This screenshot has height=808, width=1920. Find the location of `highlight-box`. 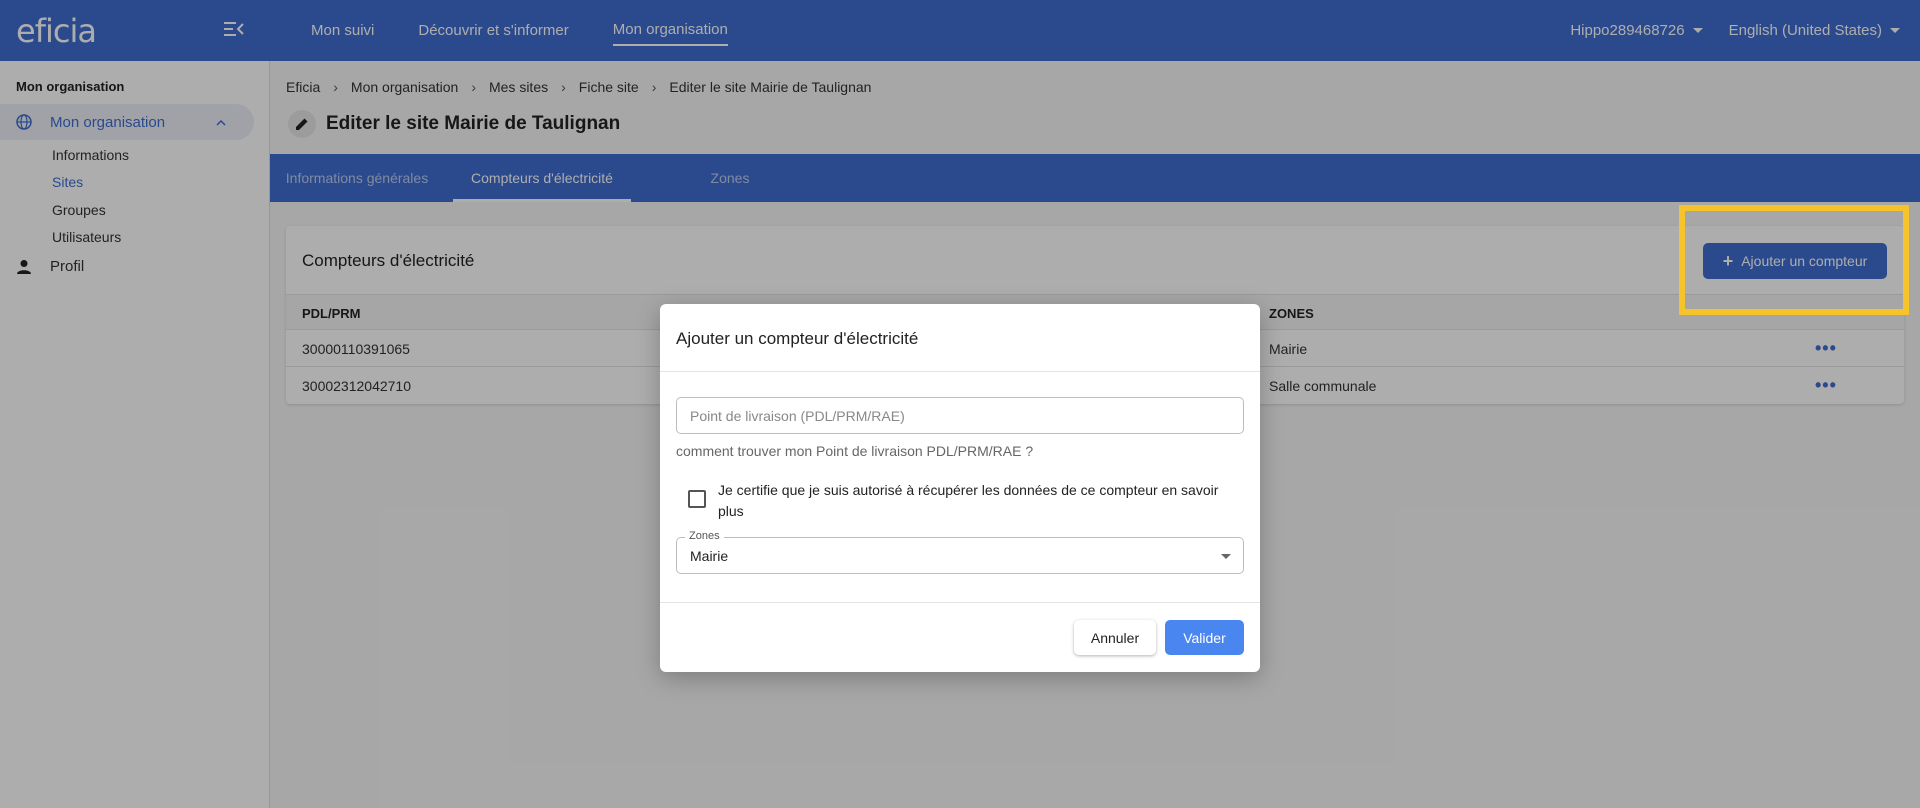

highlight-box is located at coordinates (1794, 260).